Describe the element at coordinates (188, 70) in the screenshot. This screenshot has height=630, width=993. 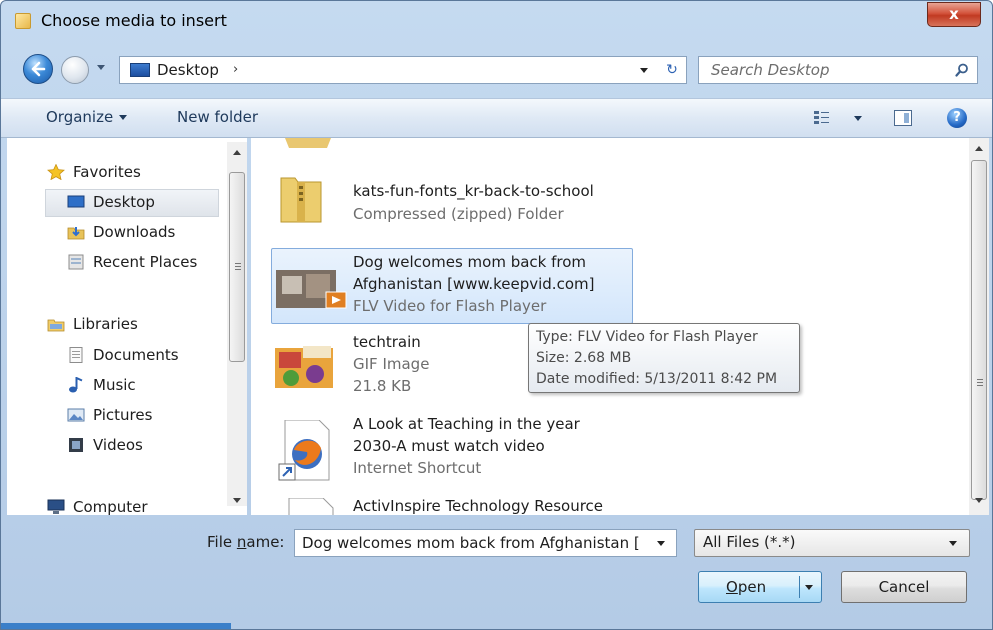
I see `breadcrumb-desktop: Desktop` at that location.